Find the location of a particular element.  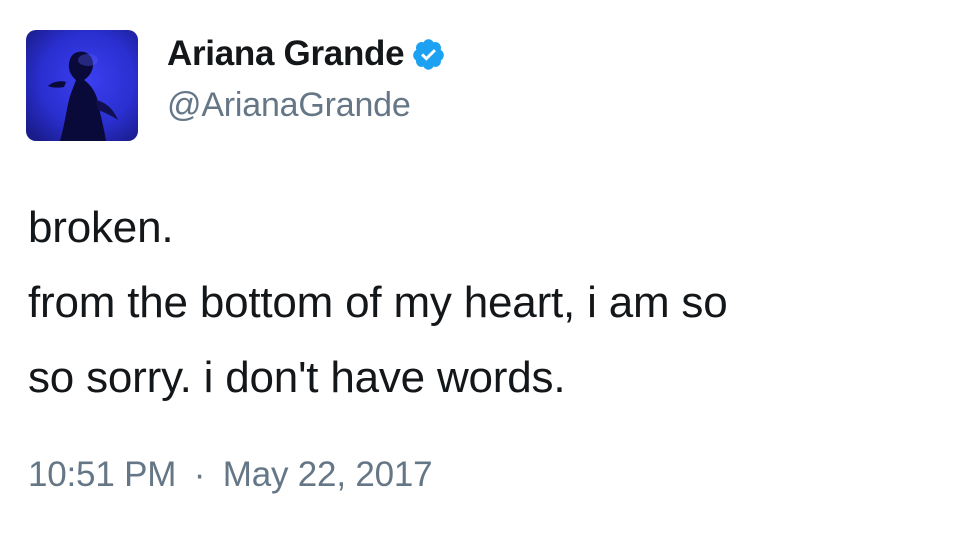

tweet-text-line: from the bottom of my heart, i am so is located at coordinates (378, 302).